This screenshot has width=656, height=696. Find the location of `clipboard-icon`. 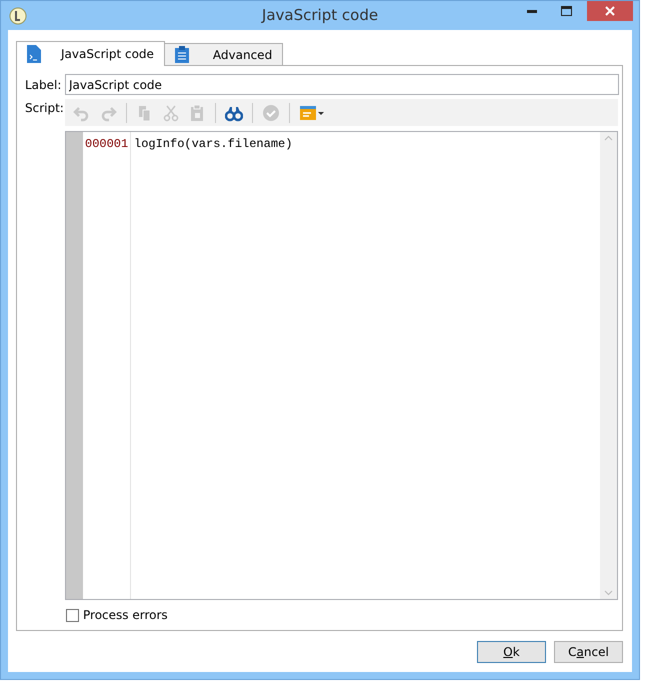

clipboard-icon is located at coordinates (181, 54).